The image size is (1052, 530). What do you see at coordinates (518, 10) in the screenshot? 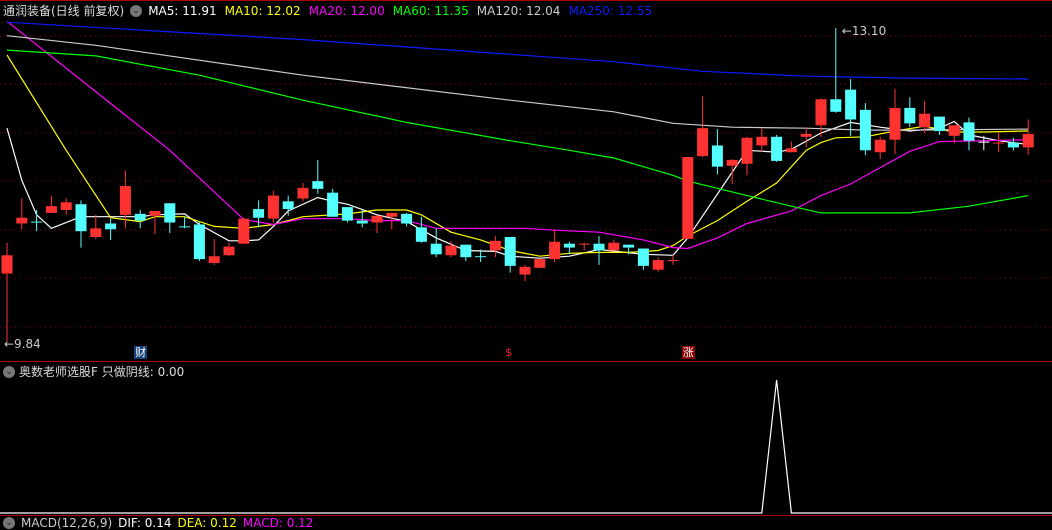
I see `ma-legend-ma120: MA120: 12.04` at bounding box center [518, 10].